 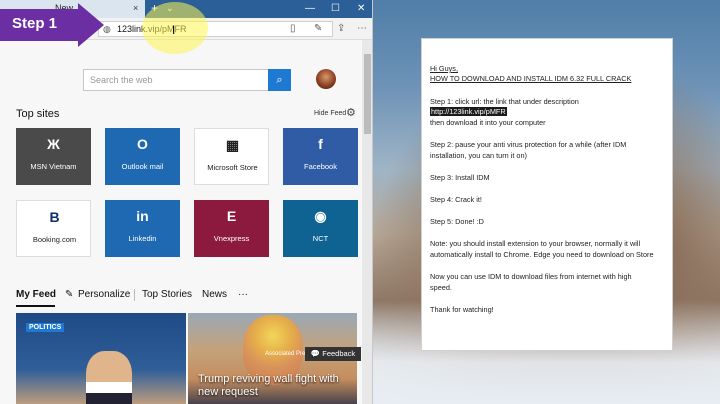 What do you see at coordinates (330, 113) in the screenshot?
I see `hide-feed-link: Hide Feed` at bounding box center [330, 113].